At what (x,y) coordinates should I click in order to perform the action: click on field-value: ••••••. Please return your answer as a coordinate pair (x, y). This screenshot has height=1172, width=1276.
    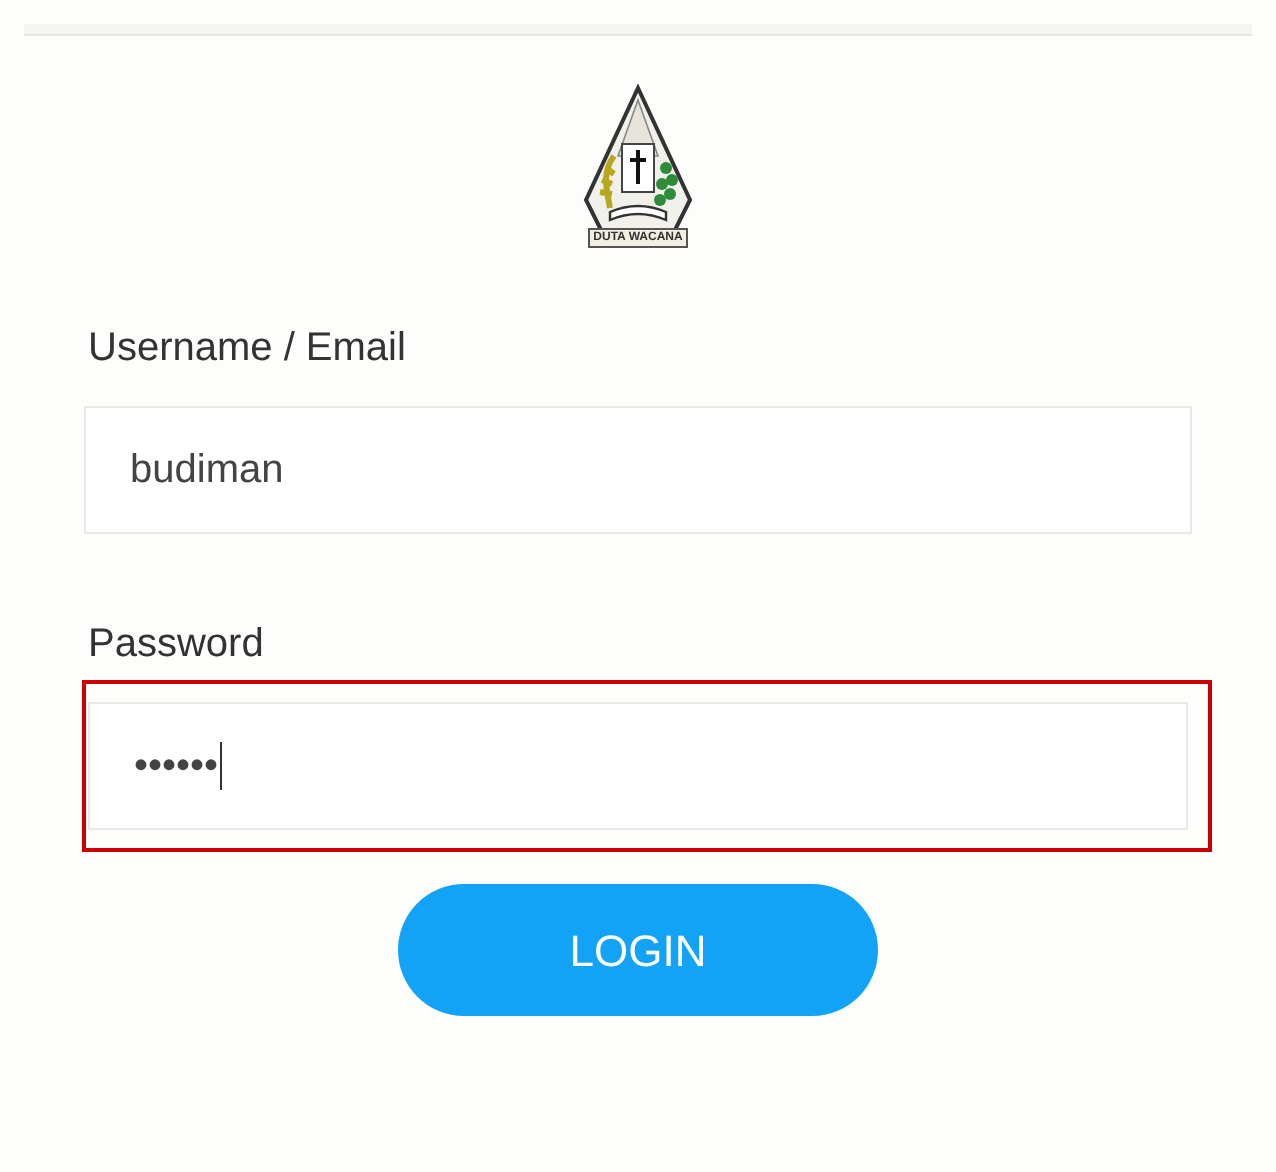
    Looking at the image, I should click on (176, 767).